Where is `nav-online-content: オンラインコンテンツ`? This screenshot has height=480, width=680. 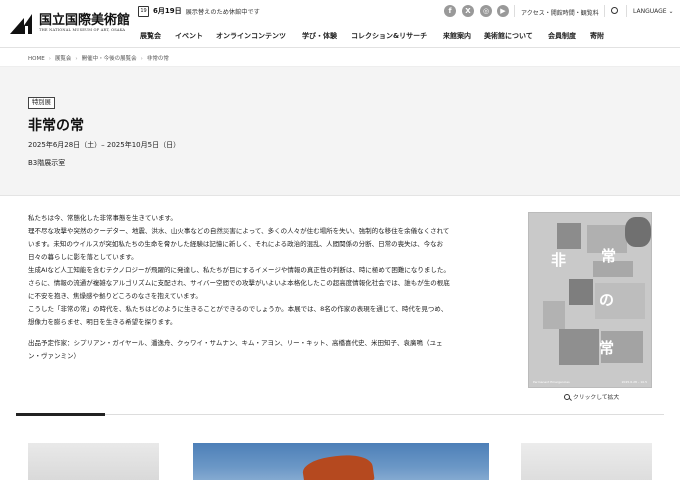 nav-online-content: オンラインコンテンツ is located at coordinates (251, 36).